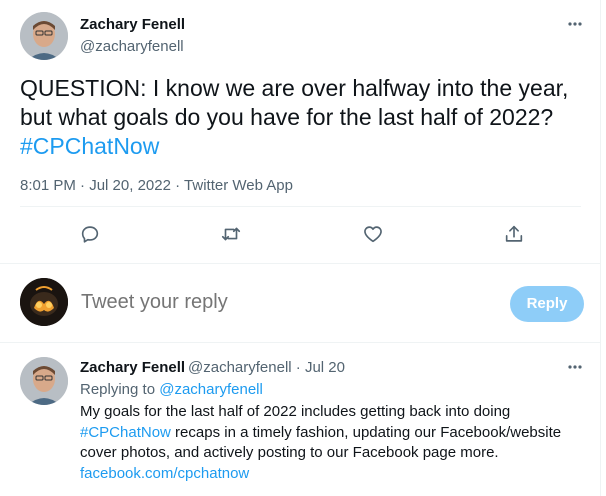 The height and width of the screenshot is (496, 606). I want to click on heart-icon, so click(374, 235).